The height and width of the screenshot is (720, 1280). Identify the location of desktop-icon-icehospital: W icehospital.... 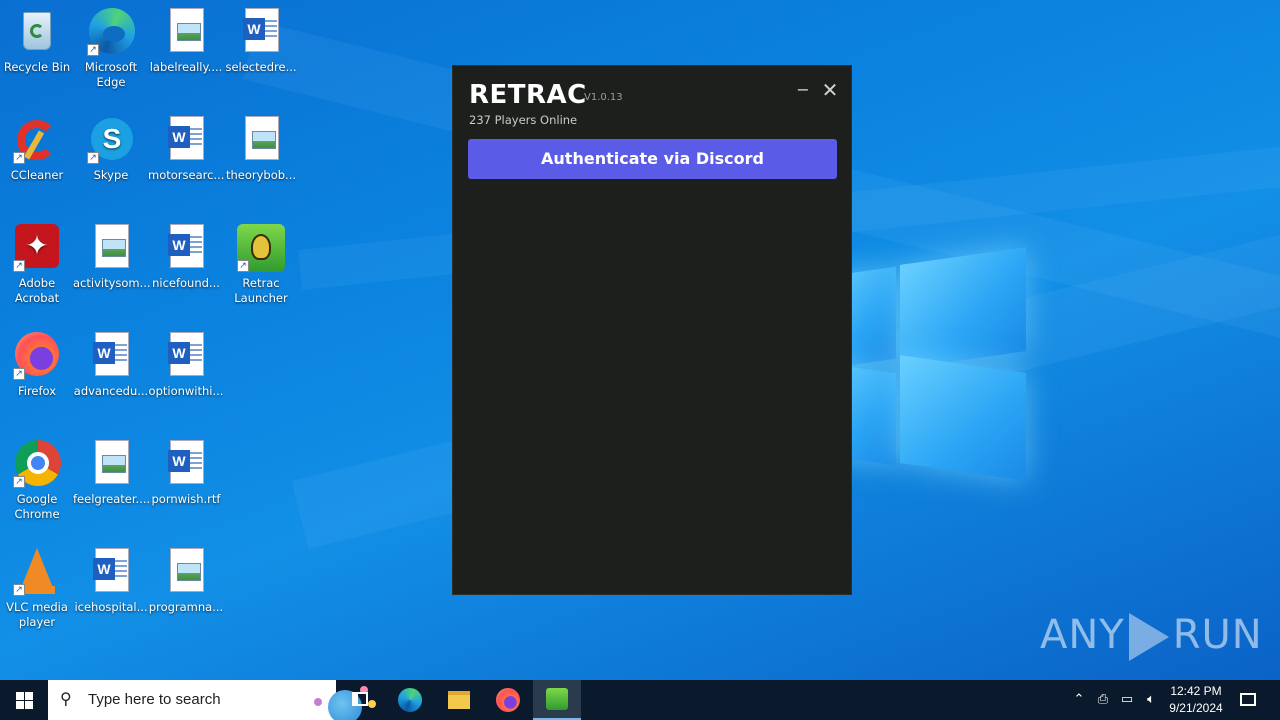
(111, 581).